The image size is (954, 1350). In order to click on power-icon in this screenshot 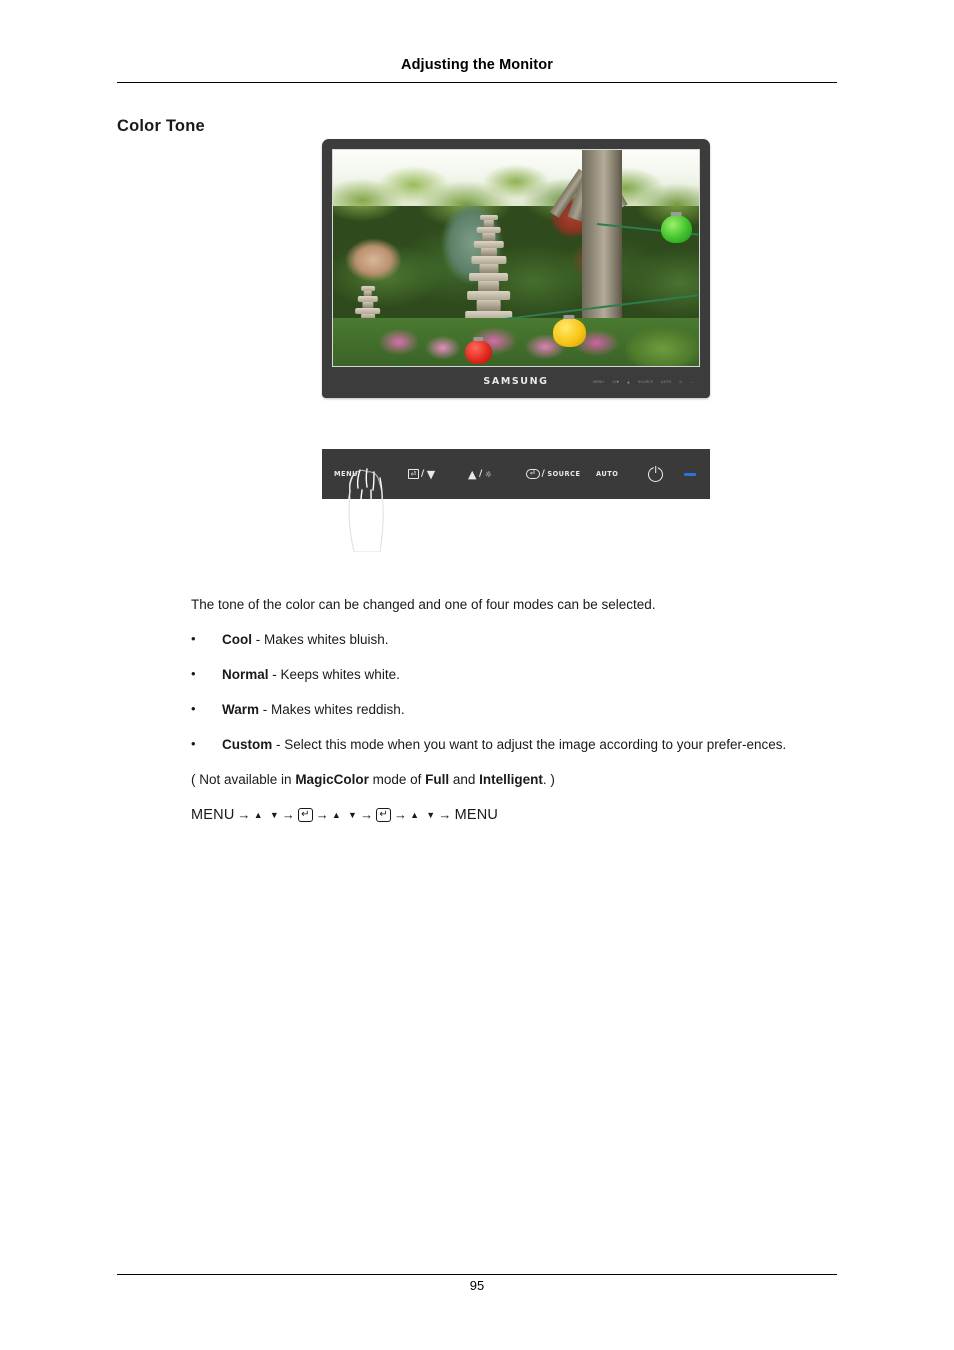, I will do `click(655, 474)`.